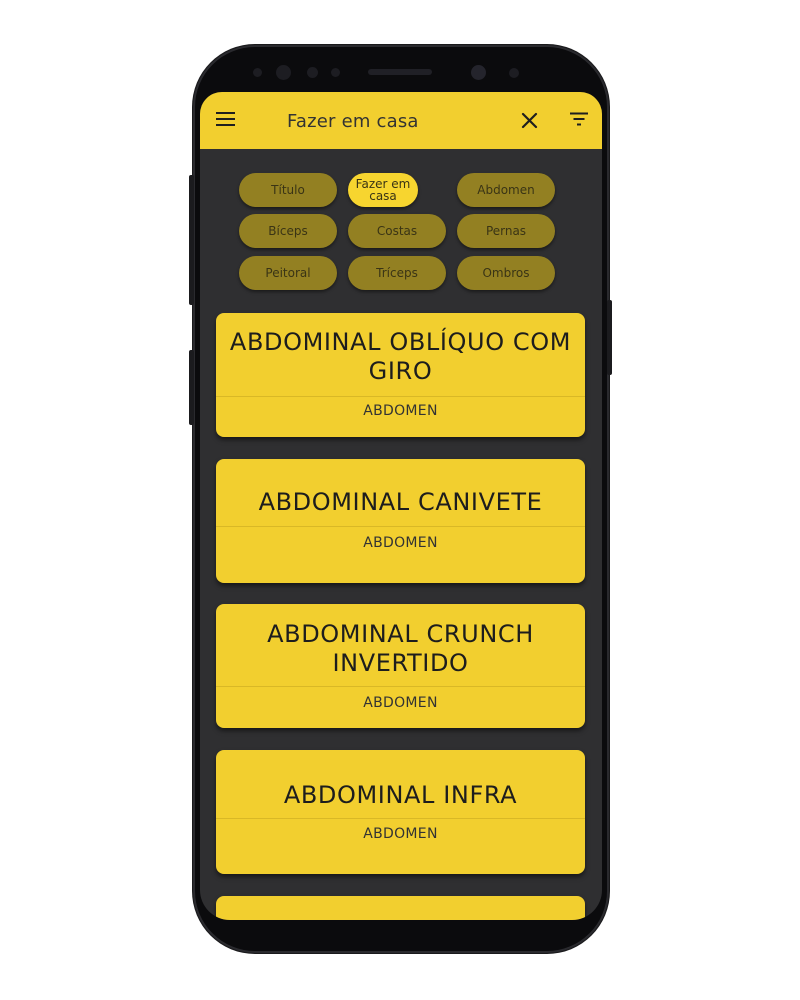 The image size is (800, 1000). I want to click on menu-icon, so click(225, 119).